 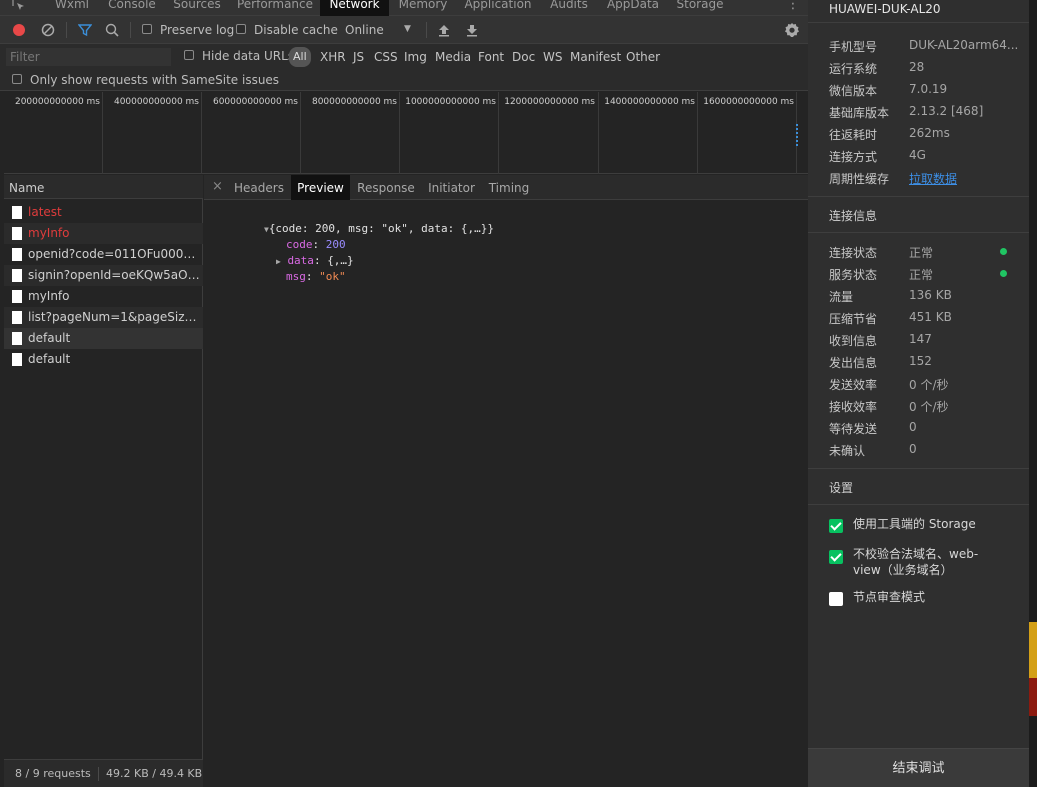 I want to click on name-column-header: Name, so click(x=103, y=187).